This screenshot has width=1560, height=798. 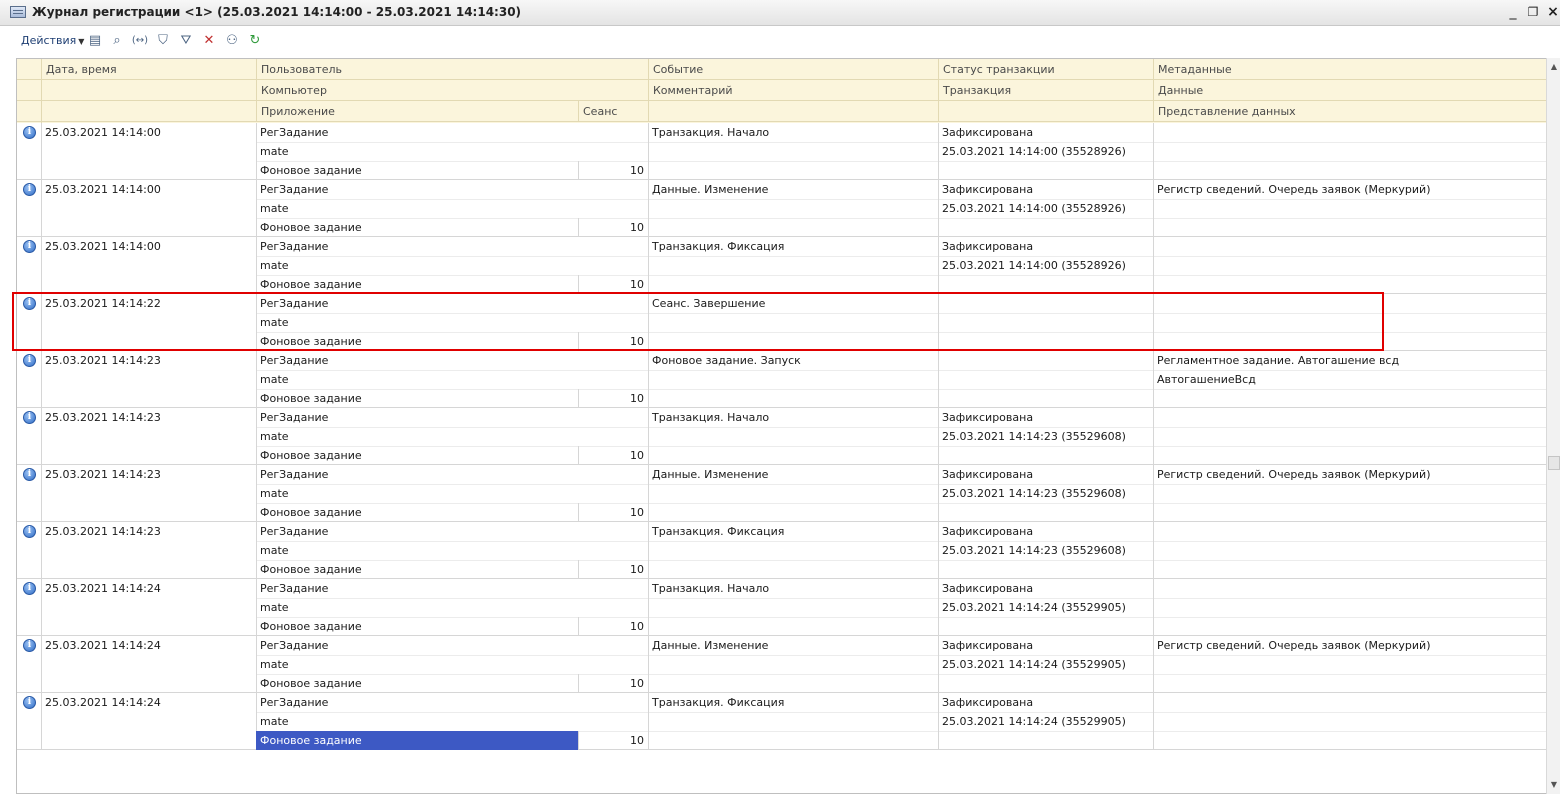 What do you see at coordinates (209, 41) in the screenshot?
I see `clear-filter-icon: ✕` at bounding box center [209, 41].